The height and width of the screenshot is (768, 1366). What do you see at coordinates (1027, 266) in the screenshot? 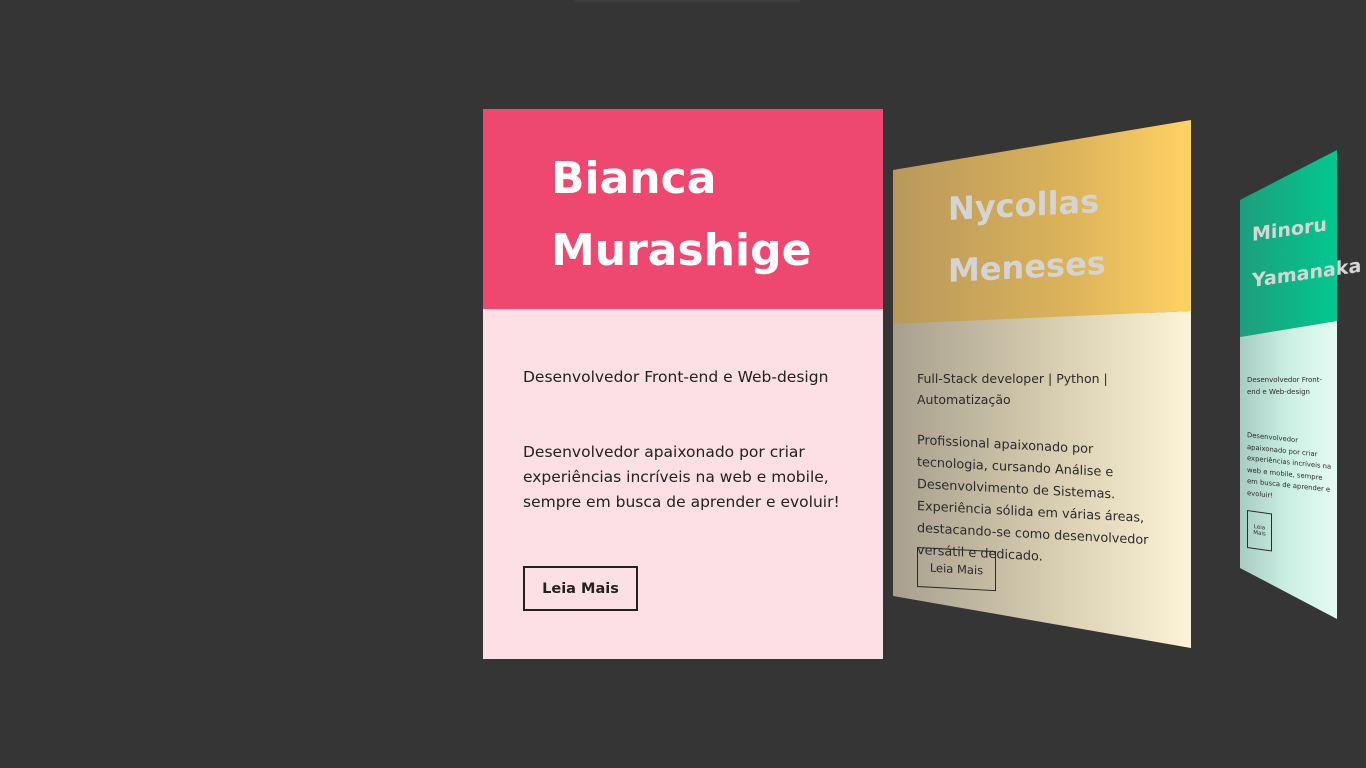
I see `card-title-line2: Meneses` at bounding box center [1027, 266].